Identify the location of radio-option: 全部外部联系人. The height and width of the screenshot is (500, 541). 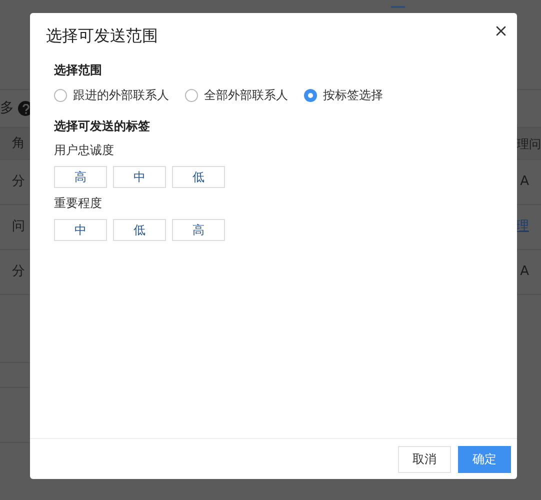
(236, 95).